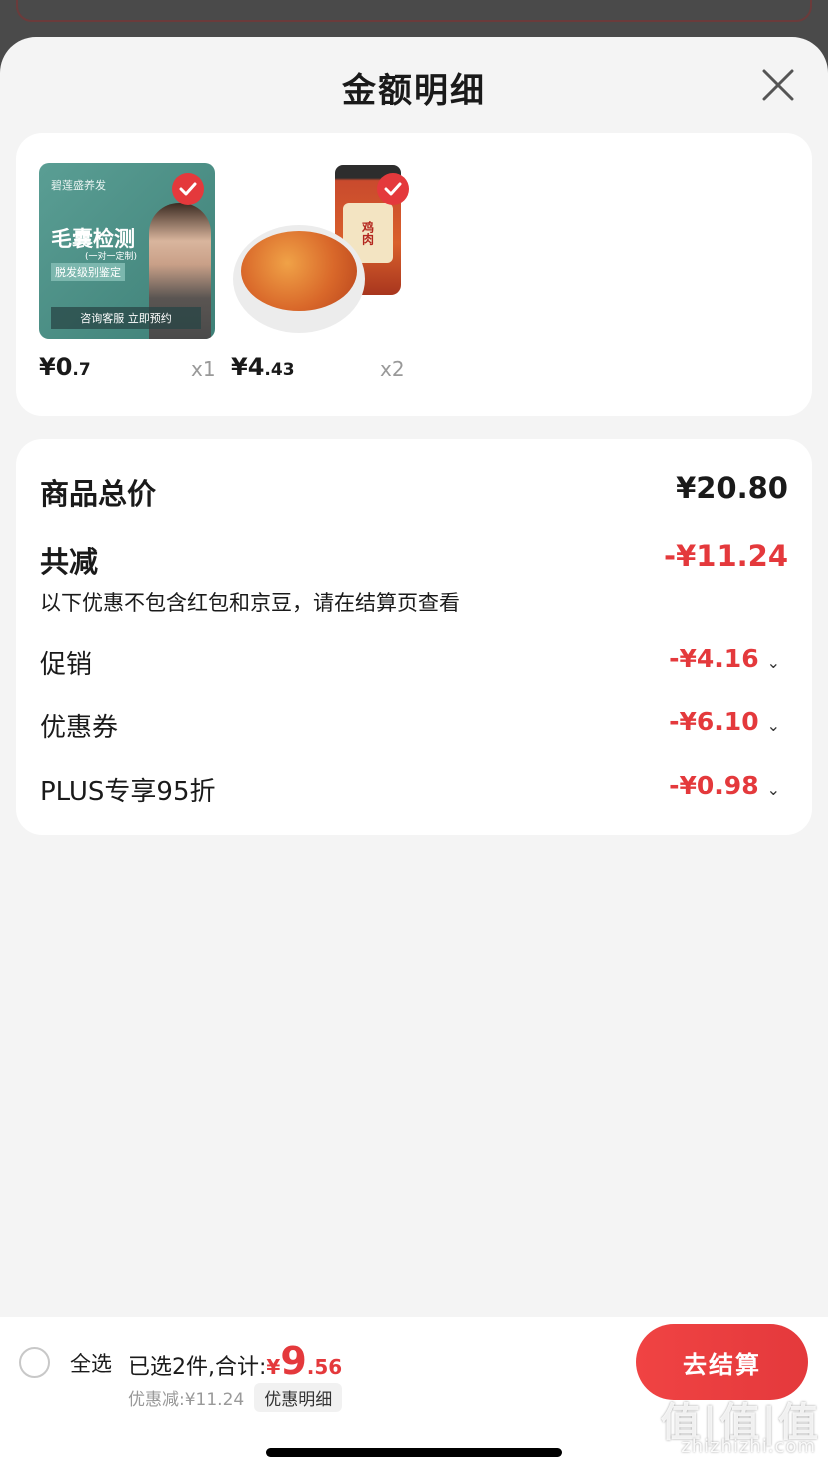 The width and height of the screenshot is (828, 1474). What do you see at coordinates (293, 1361) in the screenshot?
I see `total-int: 9` at bounding box center [293, 1361].